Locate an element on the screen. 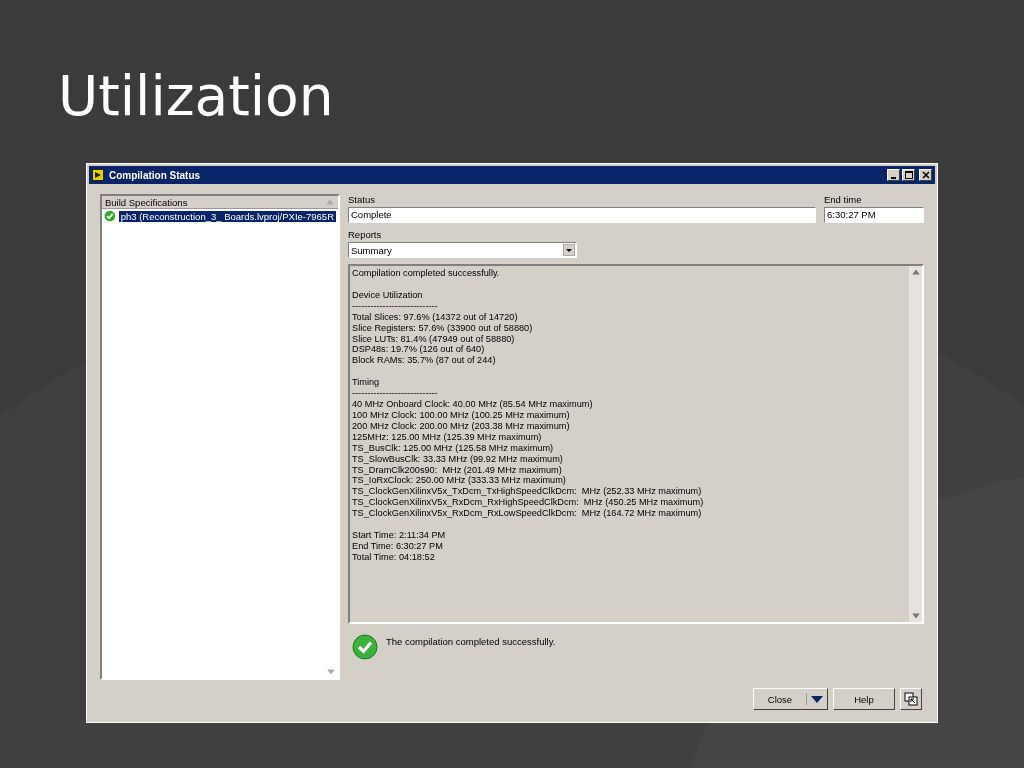 The height and width of the screenshot is (768, 1024). end-time-label: End time is located at coordinates (843, 199).